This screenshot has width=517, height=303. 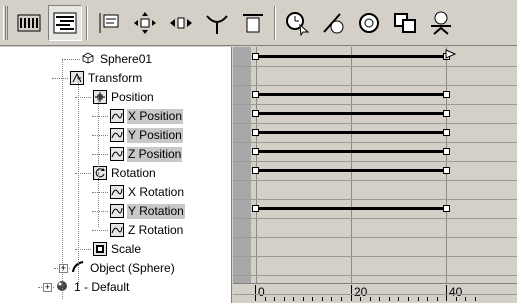 I want to click on tree-item-z-rotation: Z Rotation, so click(x=115, y=230).